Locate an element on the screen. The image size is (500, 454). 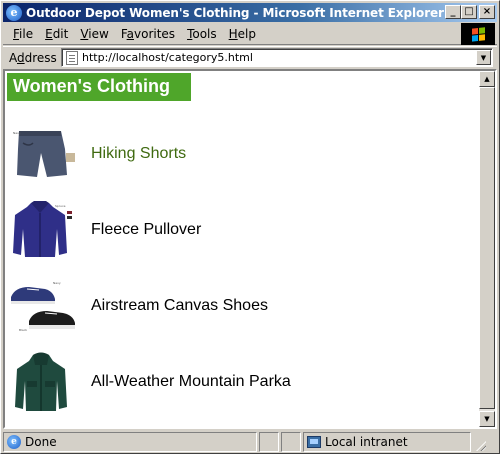
product-item: Navy Black Airstream Canvas Shoes is located at coordinates (138, 306).